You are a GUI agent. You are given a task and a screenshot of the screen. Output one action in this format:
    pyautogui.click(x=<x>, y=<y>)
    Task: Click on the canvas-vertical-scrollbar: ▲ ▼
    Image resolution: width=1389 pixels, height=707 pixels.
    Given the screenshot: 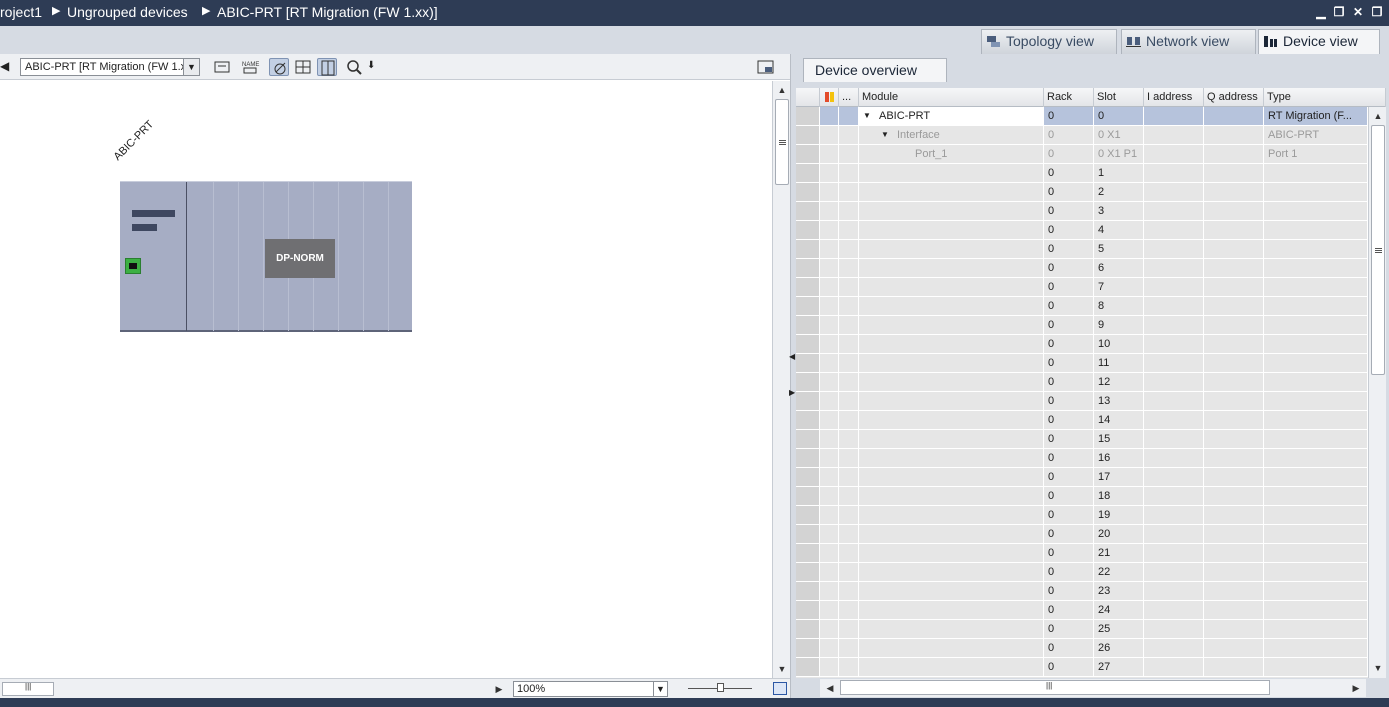 What is the action you would take?
    pyautogui.click(x=781, y=380)
    